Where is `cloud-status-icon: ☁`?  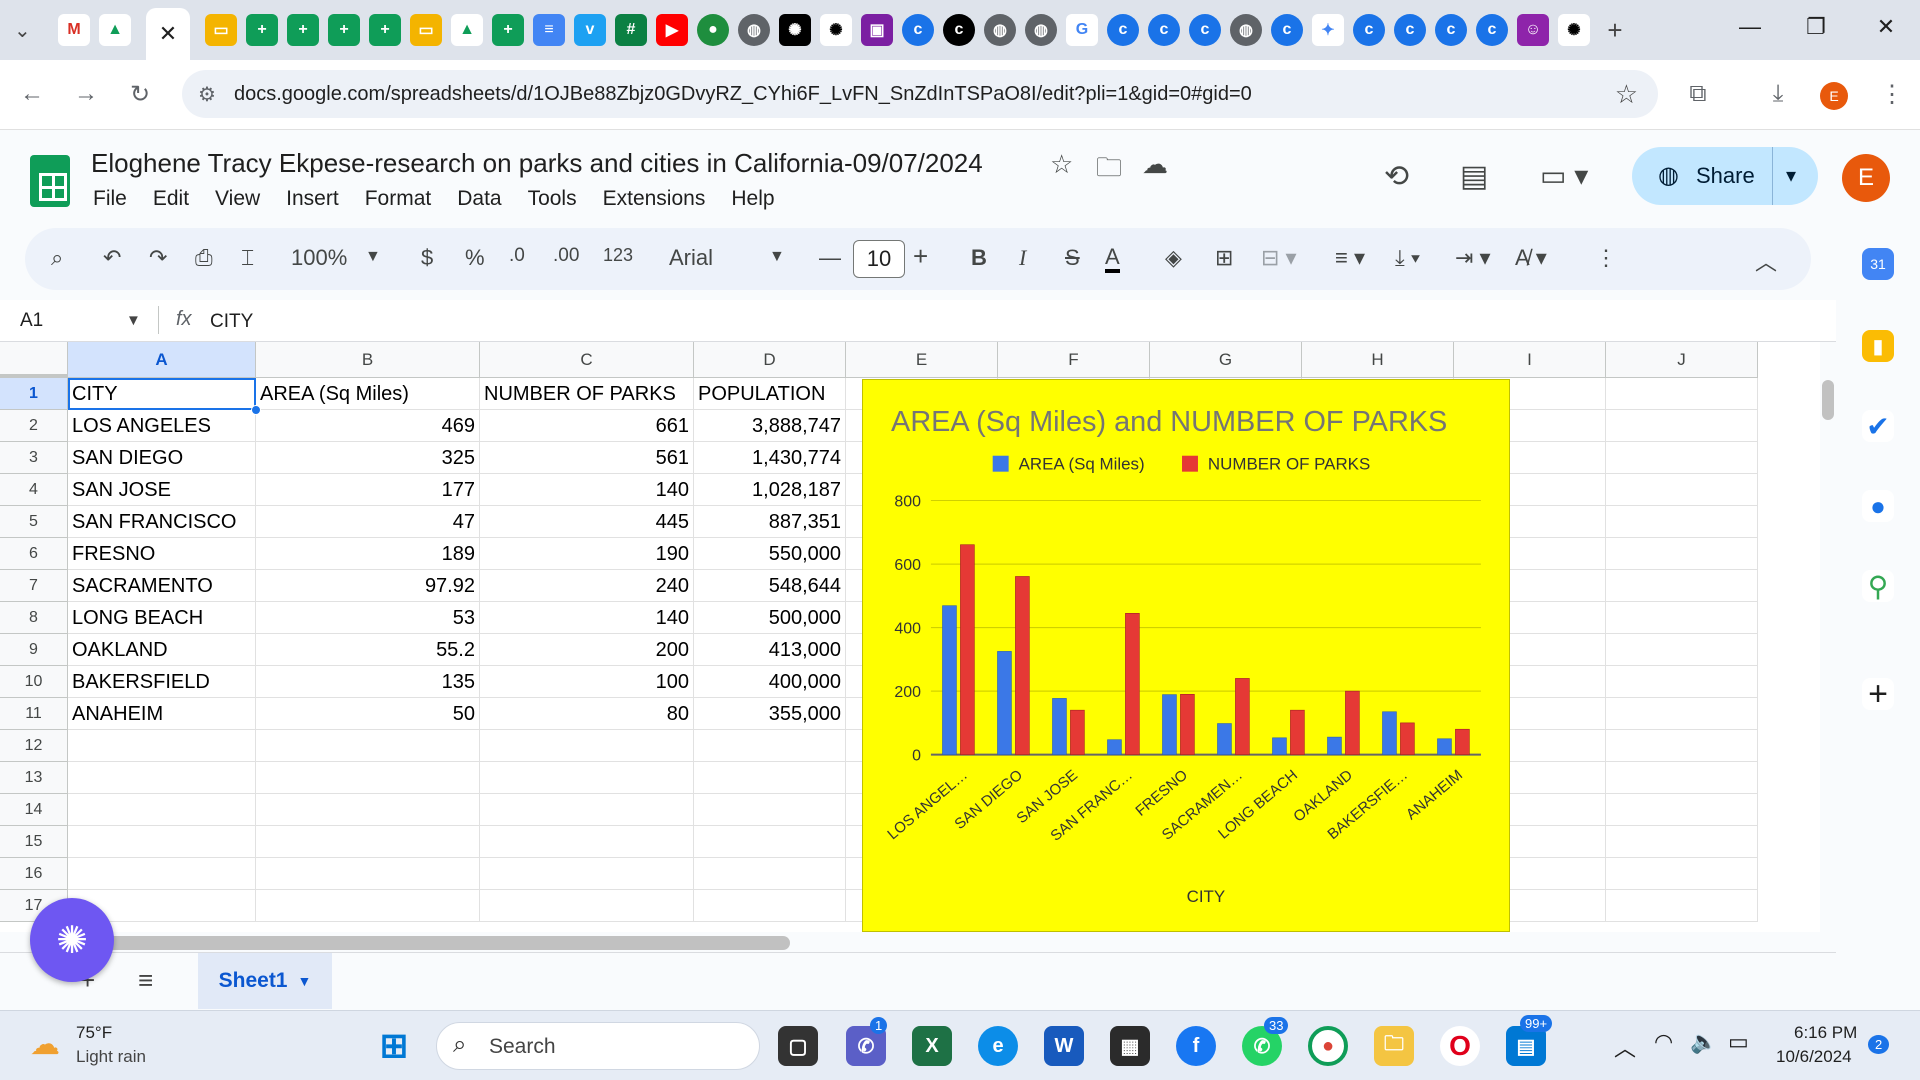 cloud-status-icon: ☁ is located at coordinates (1155, 164).